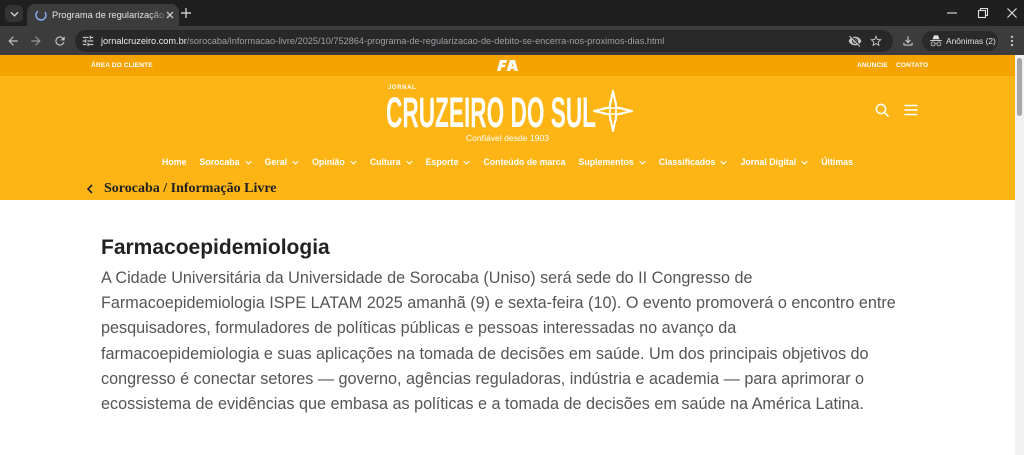  What do you see at coordinates (36, 41) in the screenshot?
I see `forward-arrow-icon` at bounding box center [36, 41].